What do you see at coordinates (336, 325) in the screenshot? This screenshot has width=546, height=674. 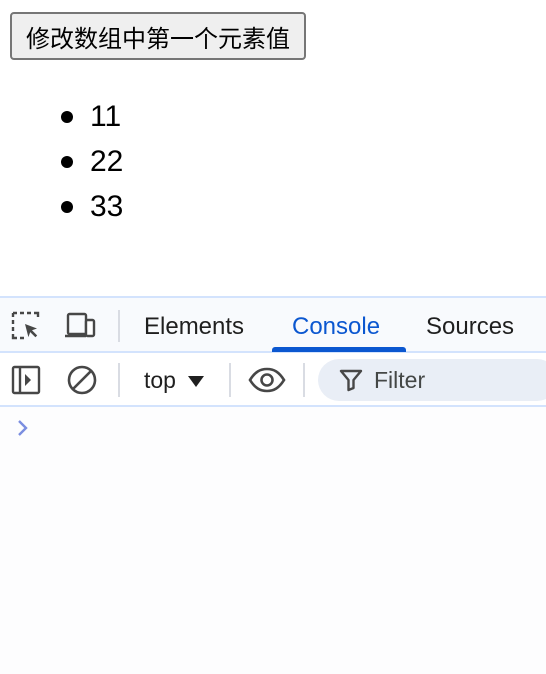 I see `tab-console: Console` at bounding box center [336, 325].